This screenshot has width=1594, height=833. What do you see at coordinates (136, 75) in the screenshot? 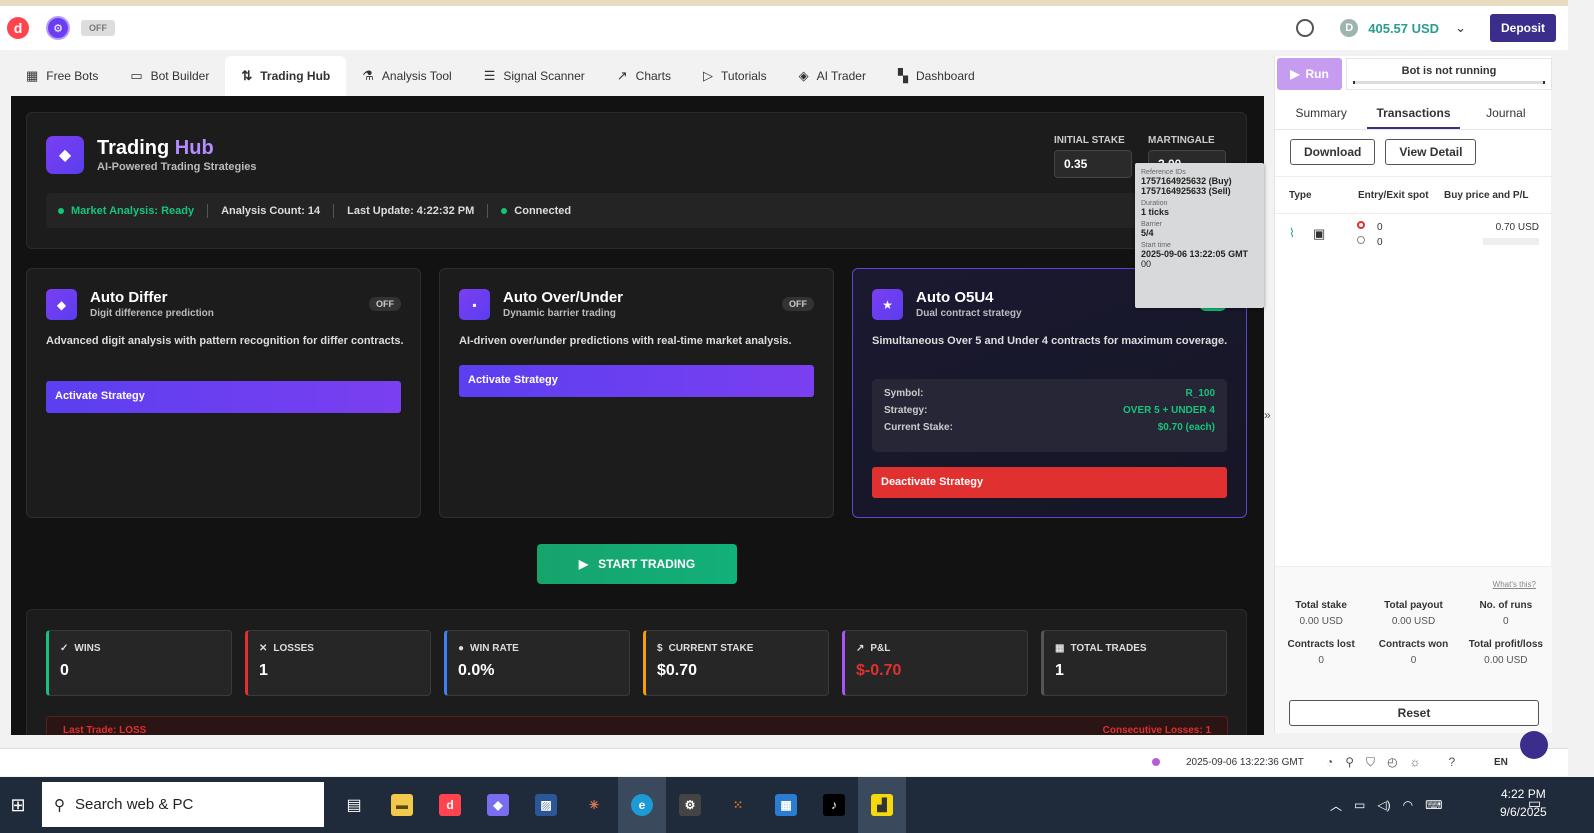
I see `builder-icon: ▭` at bounding box center [136, 75].